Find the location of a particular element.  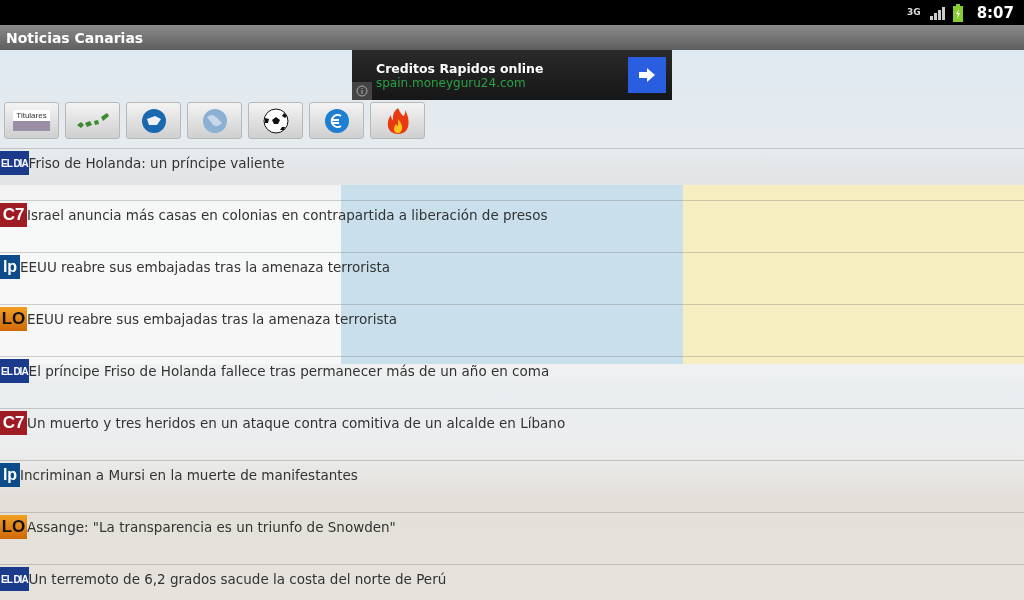

clock-time: 8:07 is located at coordinates (995, 12).